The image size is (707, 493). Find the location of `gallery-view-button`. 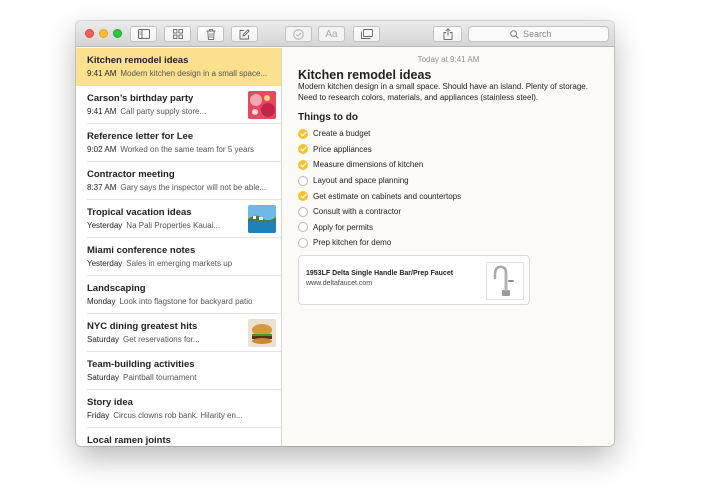

gallery-view-button is located at coordinates (177, 34).